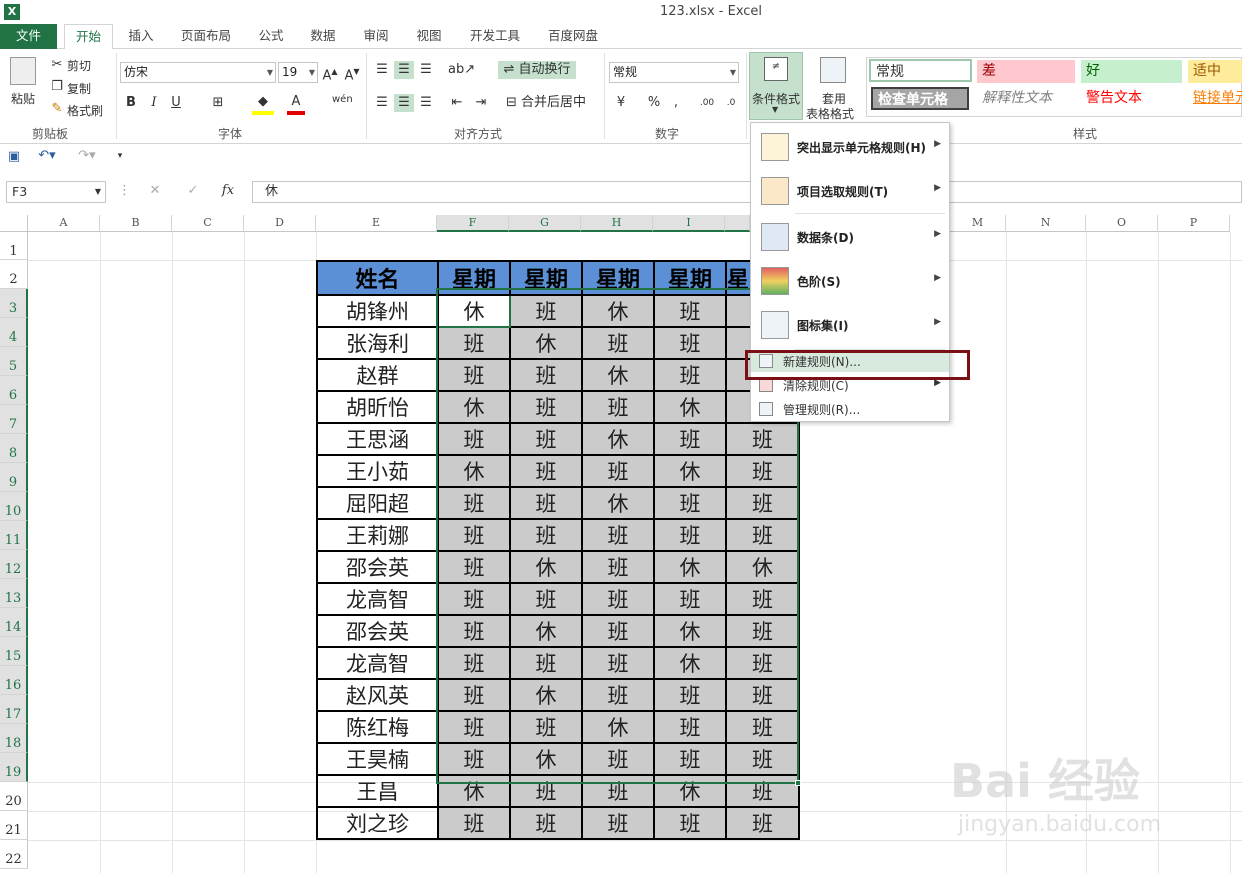  I want to click on format-painter-button: 格式刷, so click(85, 110).